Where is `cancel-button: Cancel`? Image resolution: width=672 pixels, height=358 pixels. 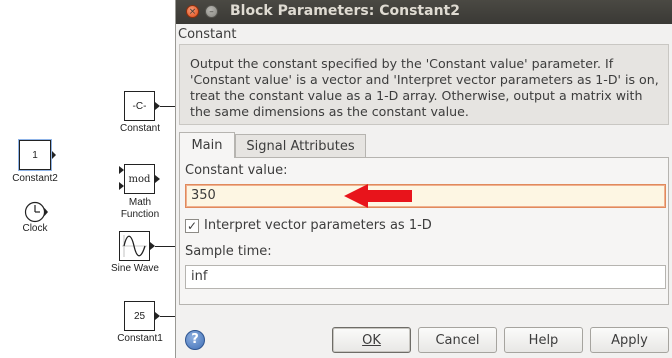 cancel-button: Cancel is located at coordinates (457, 340).